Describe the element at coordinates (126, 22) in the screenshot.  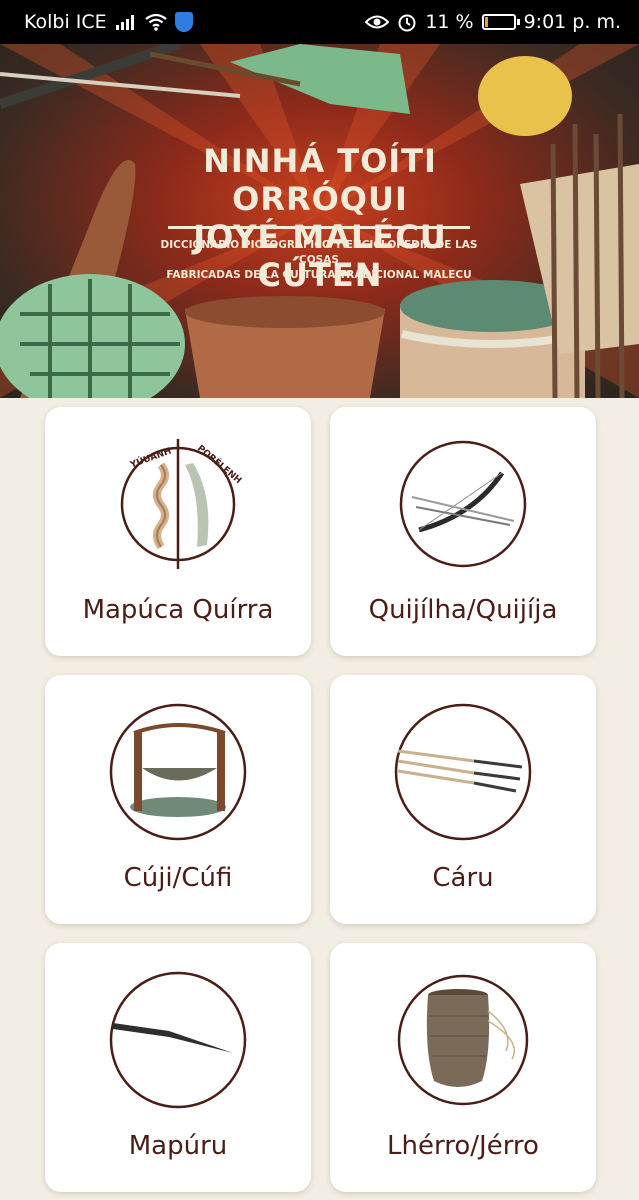
I see `signal-icon` at that location.